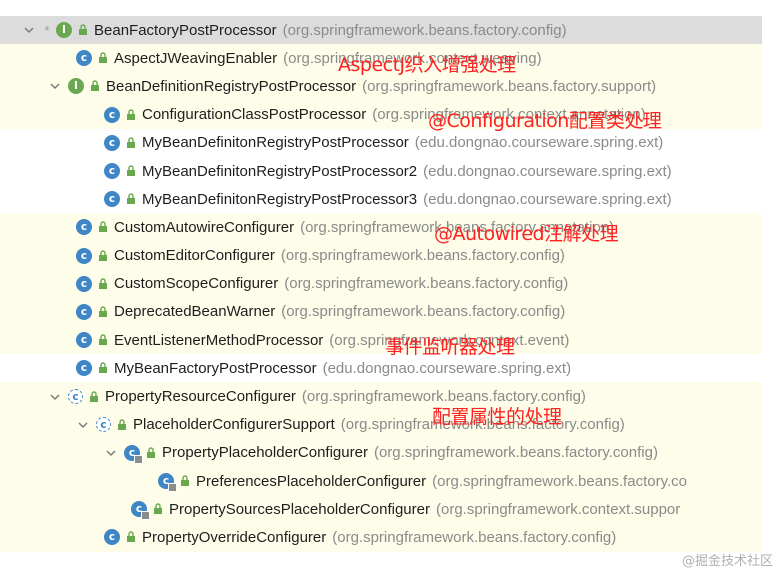  What do you see at coordinates (47, 30) in the screenshot?
I see `star-icon: *` at bounding box center [47, 30].